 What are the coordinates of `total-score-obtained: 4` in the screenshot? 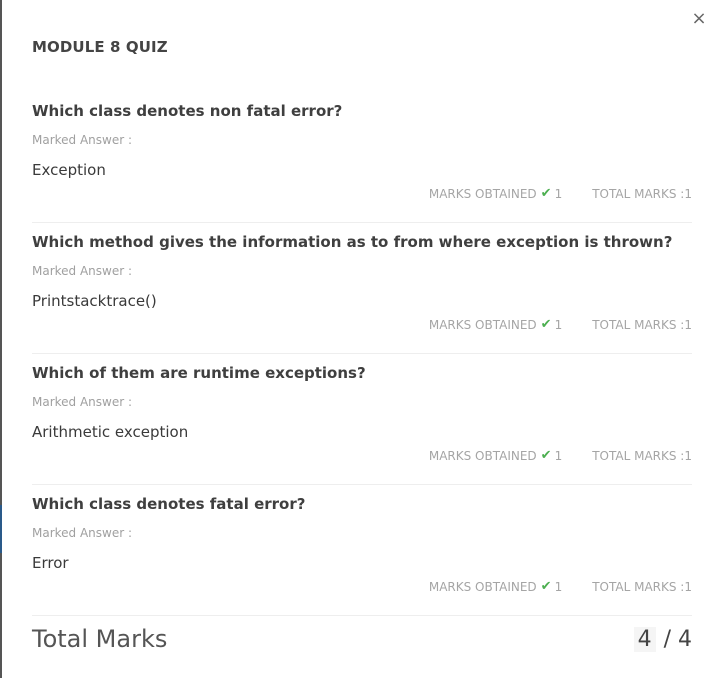 It's located at (644, 639).